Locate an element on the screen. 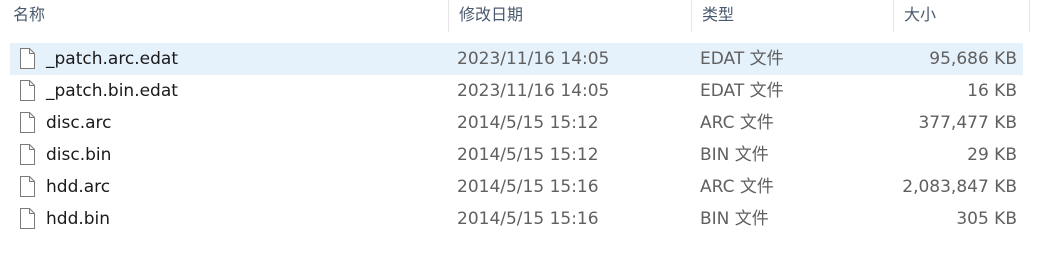 Image resolution: width=1038 pixels, height=253 pixels. file-name: _patch.bin.edat is located at coordinates (112, 91).